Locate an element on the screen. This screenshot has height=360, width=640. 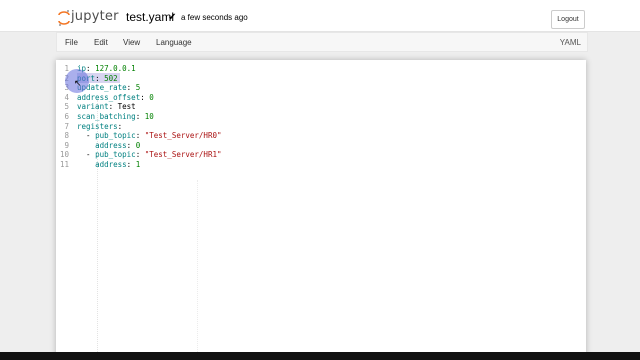
menu-file: File is located at coordinates (71, 42).